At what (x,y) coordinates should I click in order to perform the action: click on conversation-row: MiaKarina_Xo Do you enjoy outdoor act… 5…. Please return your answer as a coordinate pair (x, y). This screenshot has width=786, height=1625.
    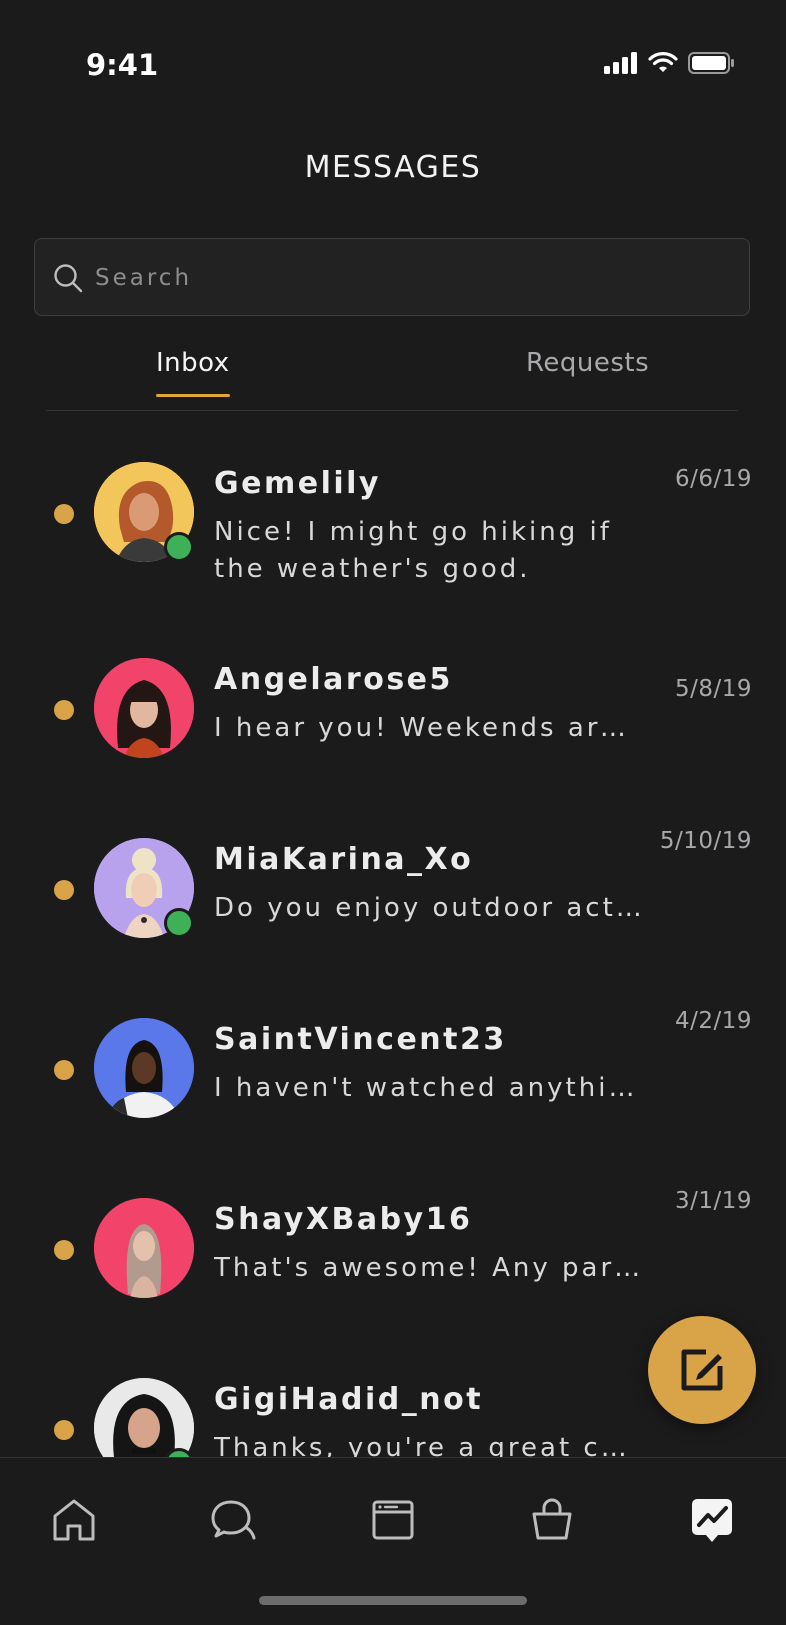
    Looking at the image, I should click on (393, 918).